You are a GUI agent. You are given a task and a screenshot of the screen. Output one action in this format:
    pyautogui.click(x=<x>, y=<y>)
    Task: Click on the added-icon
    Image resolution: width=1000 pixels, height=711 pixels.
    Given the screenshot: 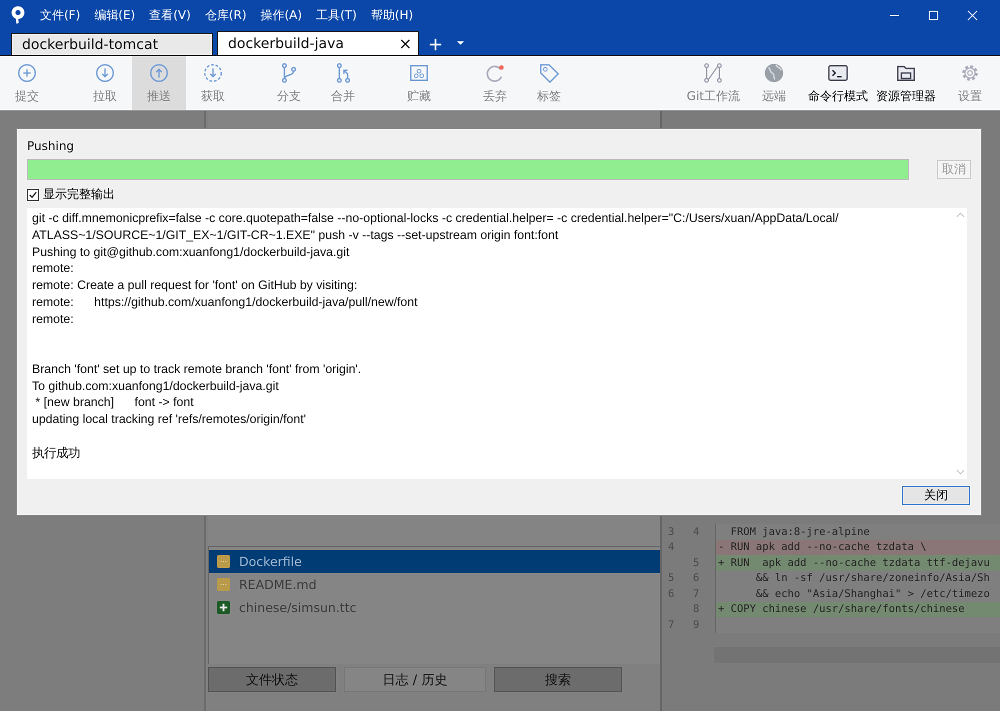 What is the action you would take?
    pyautogui.click(x=223, y=607)
    